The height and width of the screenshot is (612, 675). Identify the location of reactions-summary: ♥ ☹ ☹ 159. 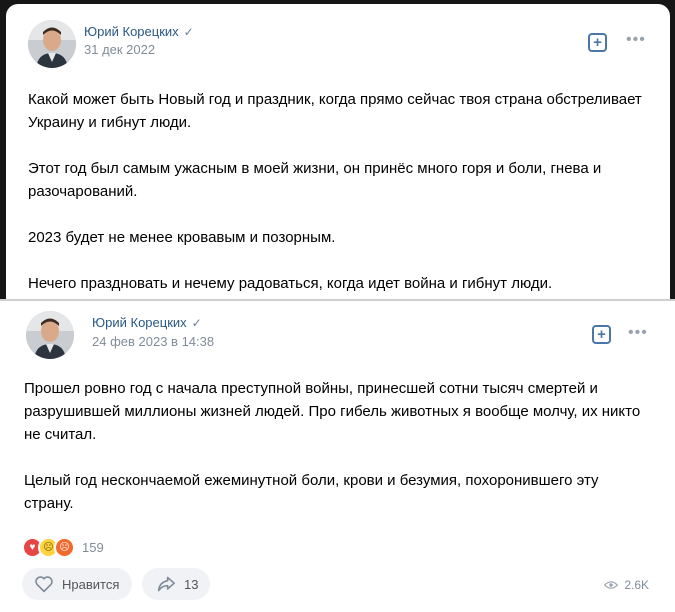
(63, 547).